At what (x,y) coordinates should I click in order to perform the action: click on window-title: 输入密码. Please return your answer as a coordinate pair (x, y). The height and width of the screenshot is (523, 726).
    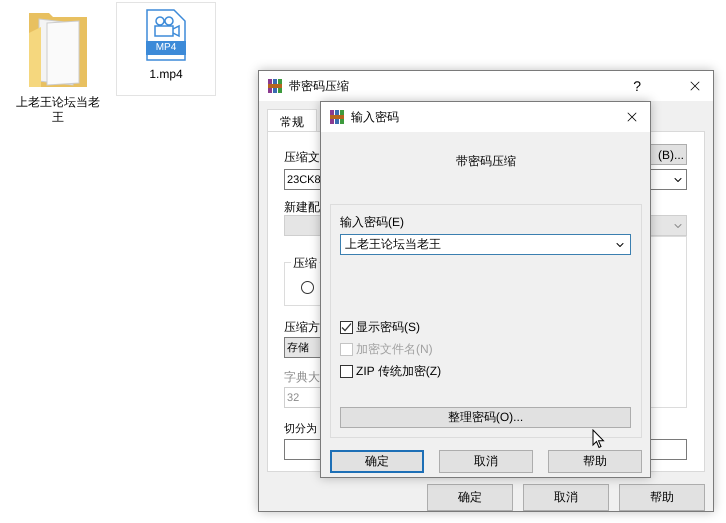
    Looking at the image, I should click on (375, 117).